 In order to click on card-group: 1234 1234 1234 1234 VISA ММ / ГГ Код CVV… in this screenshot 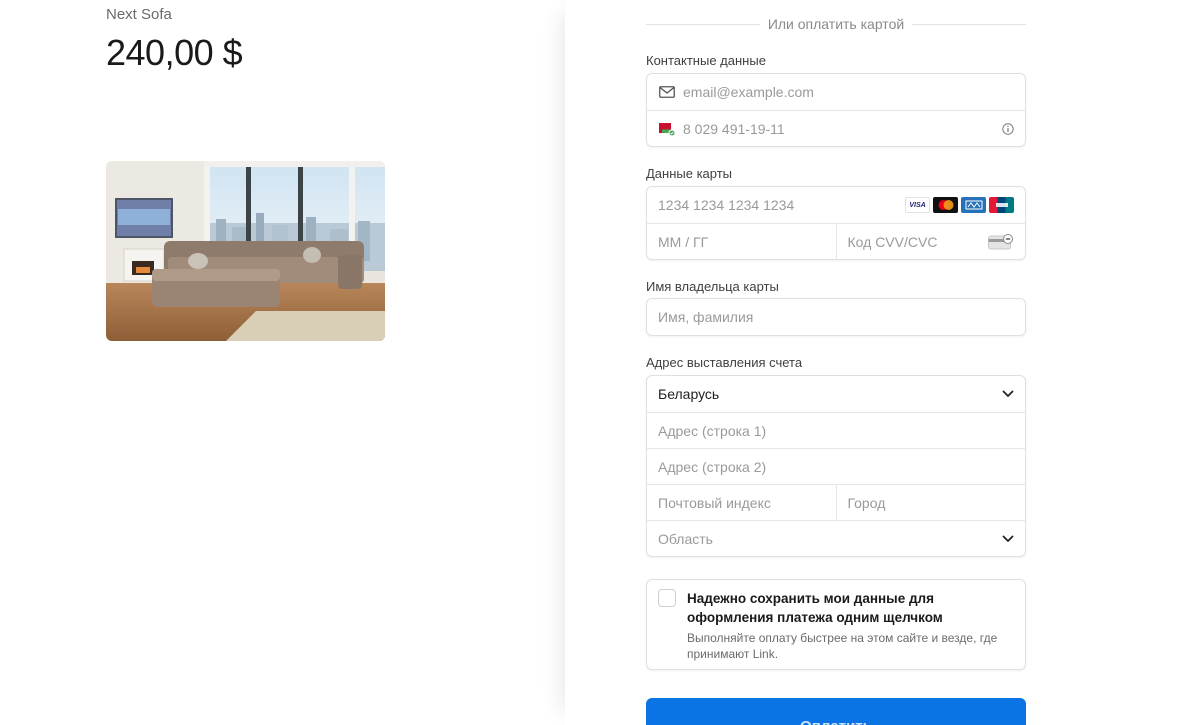, I will do `click(836, 223)`.